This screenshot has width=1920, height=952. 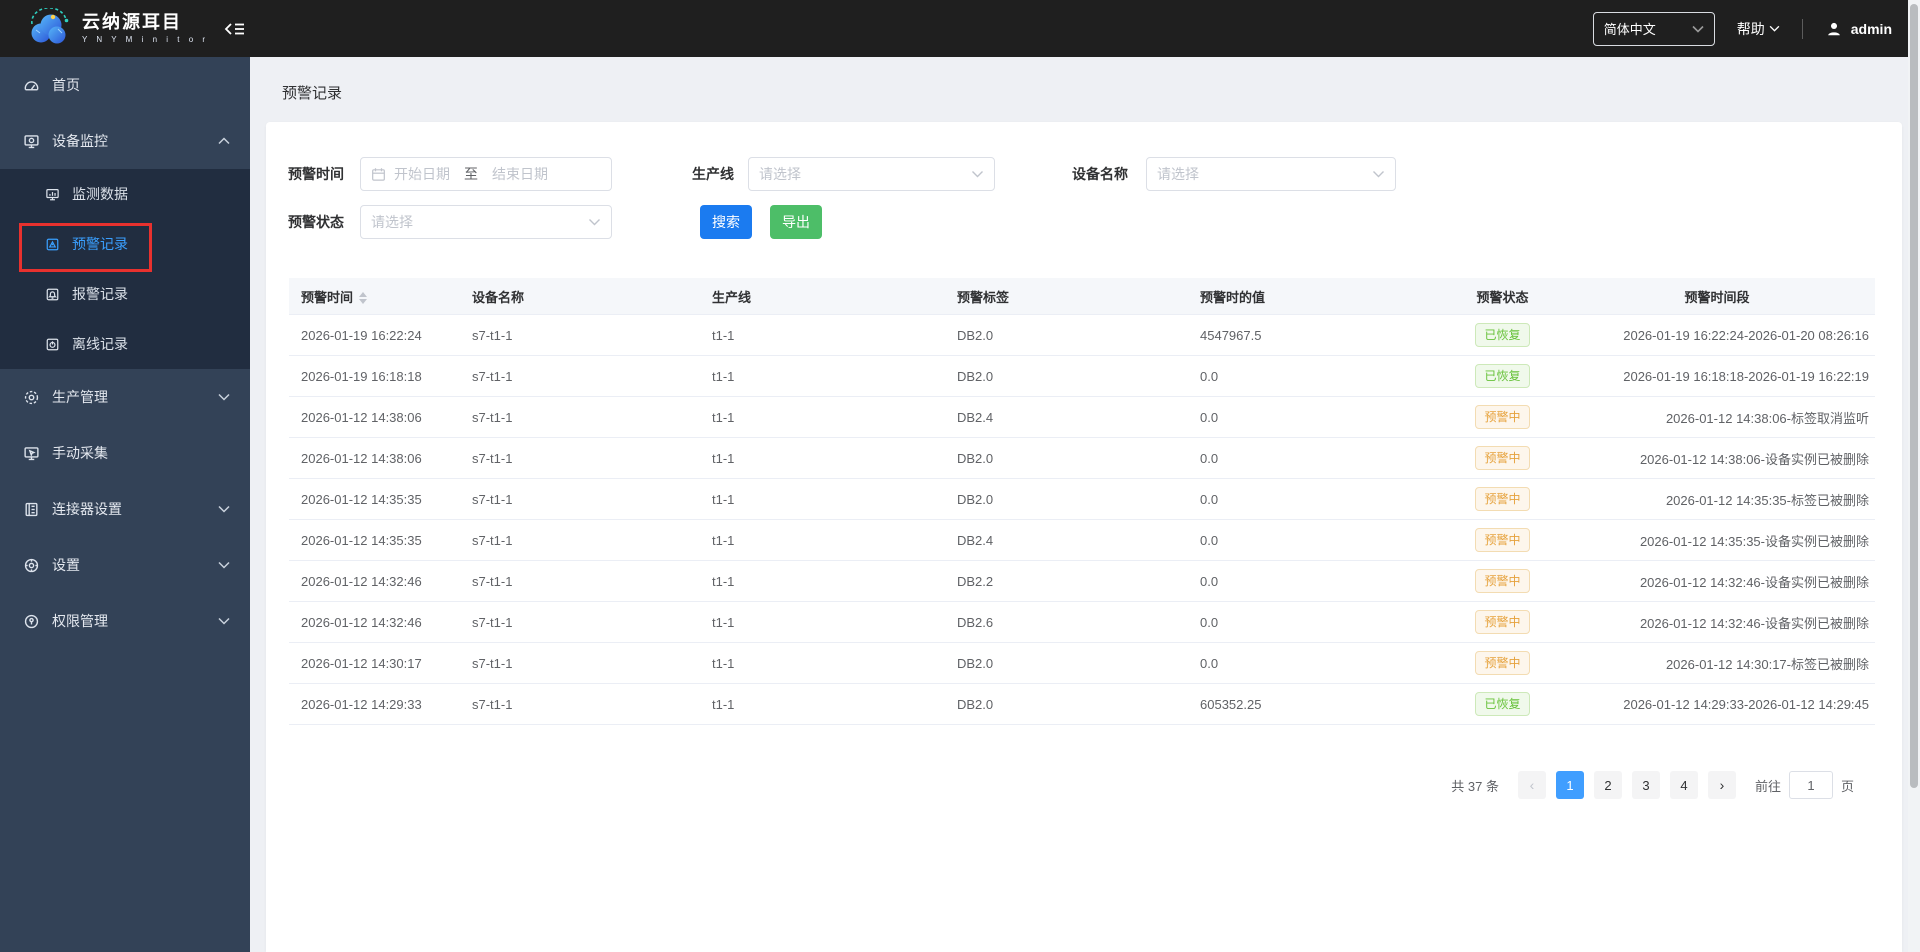 I want to click on help-menu: 帮助, so click(x=1758, y=29).